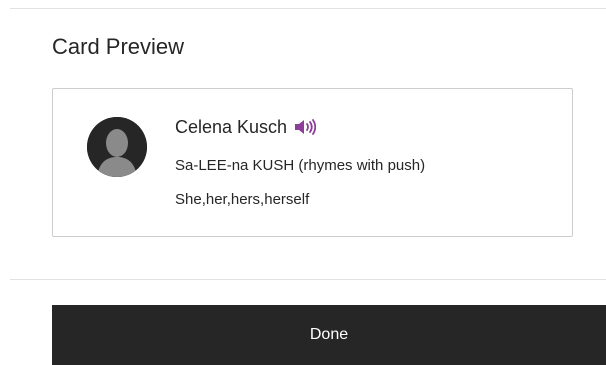 The width and height of the screenshot is (606, 365). Describe the element at coordinates (308, 8) in the screenshot. I see `top-divider` at that location.